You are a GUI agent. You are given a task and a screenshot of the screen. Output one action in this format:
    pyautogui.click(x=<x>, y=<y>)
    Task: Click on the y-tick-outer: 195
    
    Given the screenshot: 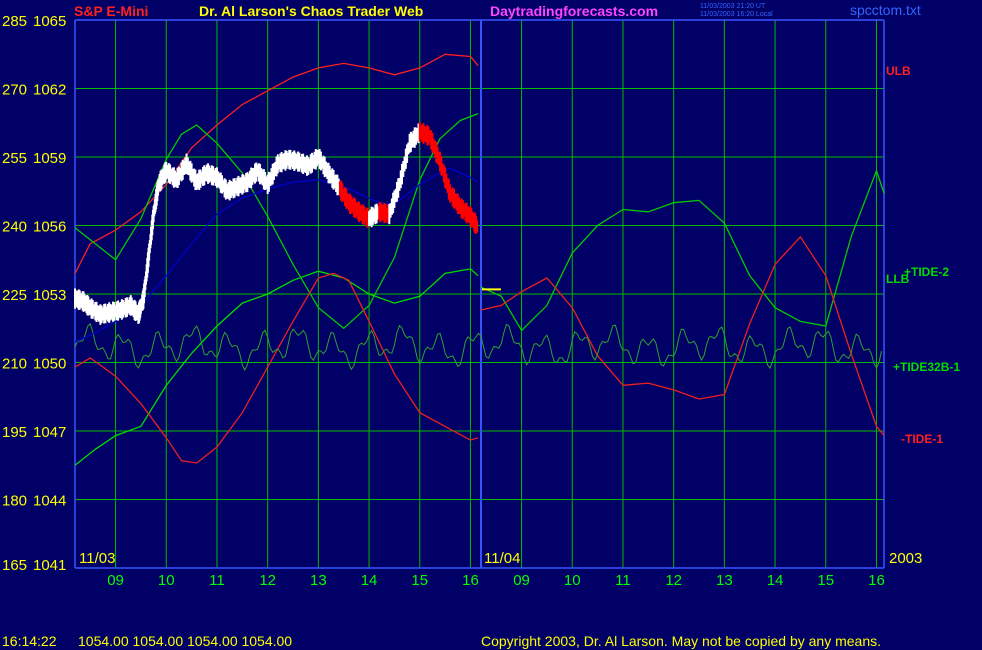 What is the action you would take?
    pyautogui.click(x=14, y=432)
    